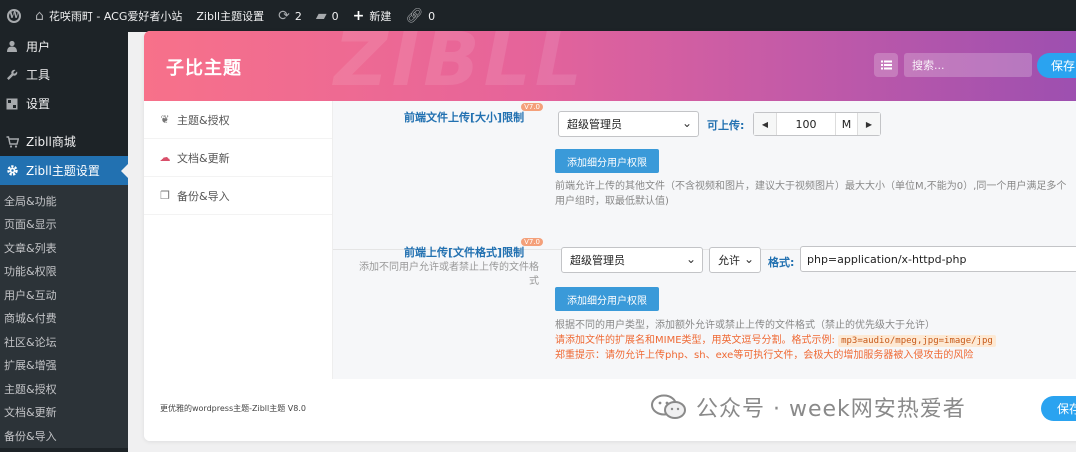  I want to click on settings-banner: ZIBLL 子比主题 保存, so click(610, 67).